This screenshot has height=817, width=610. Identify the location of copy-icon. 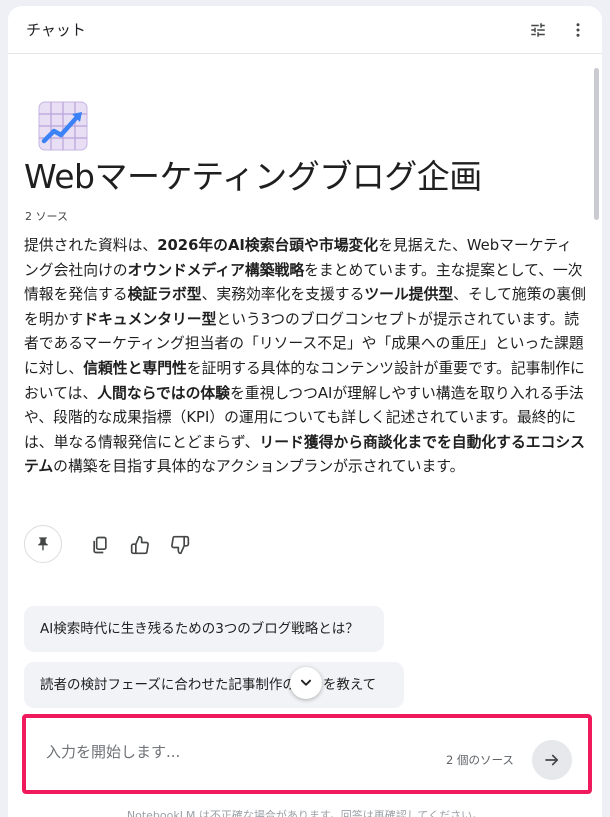
(100, 545).